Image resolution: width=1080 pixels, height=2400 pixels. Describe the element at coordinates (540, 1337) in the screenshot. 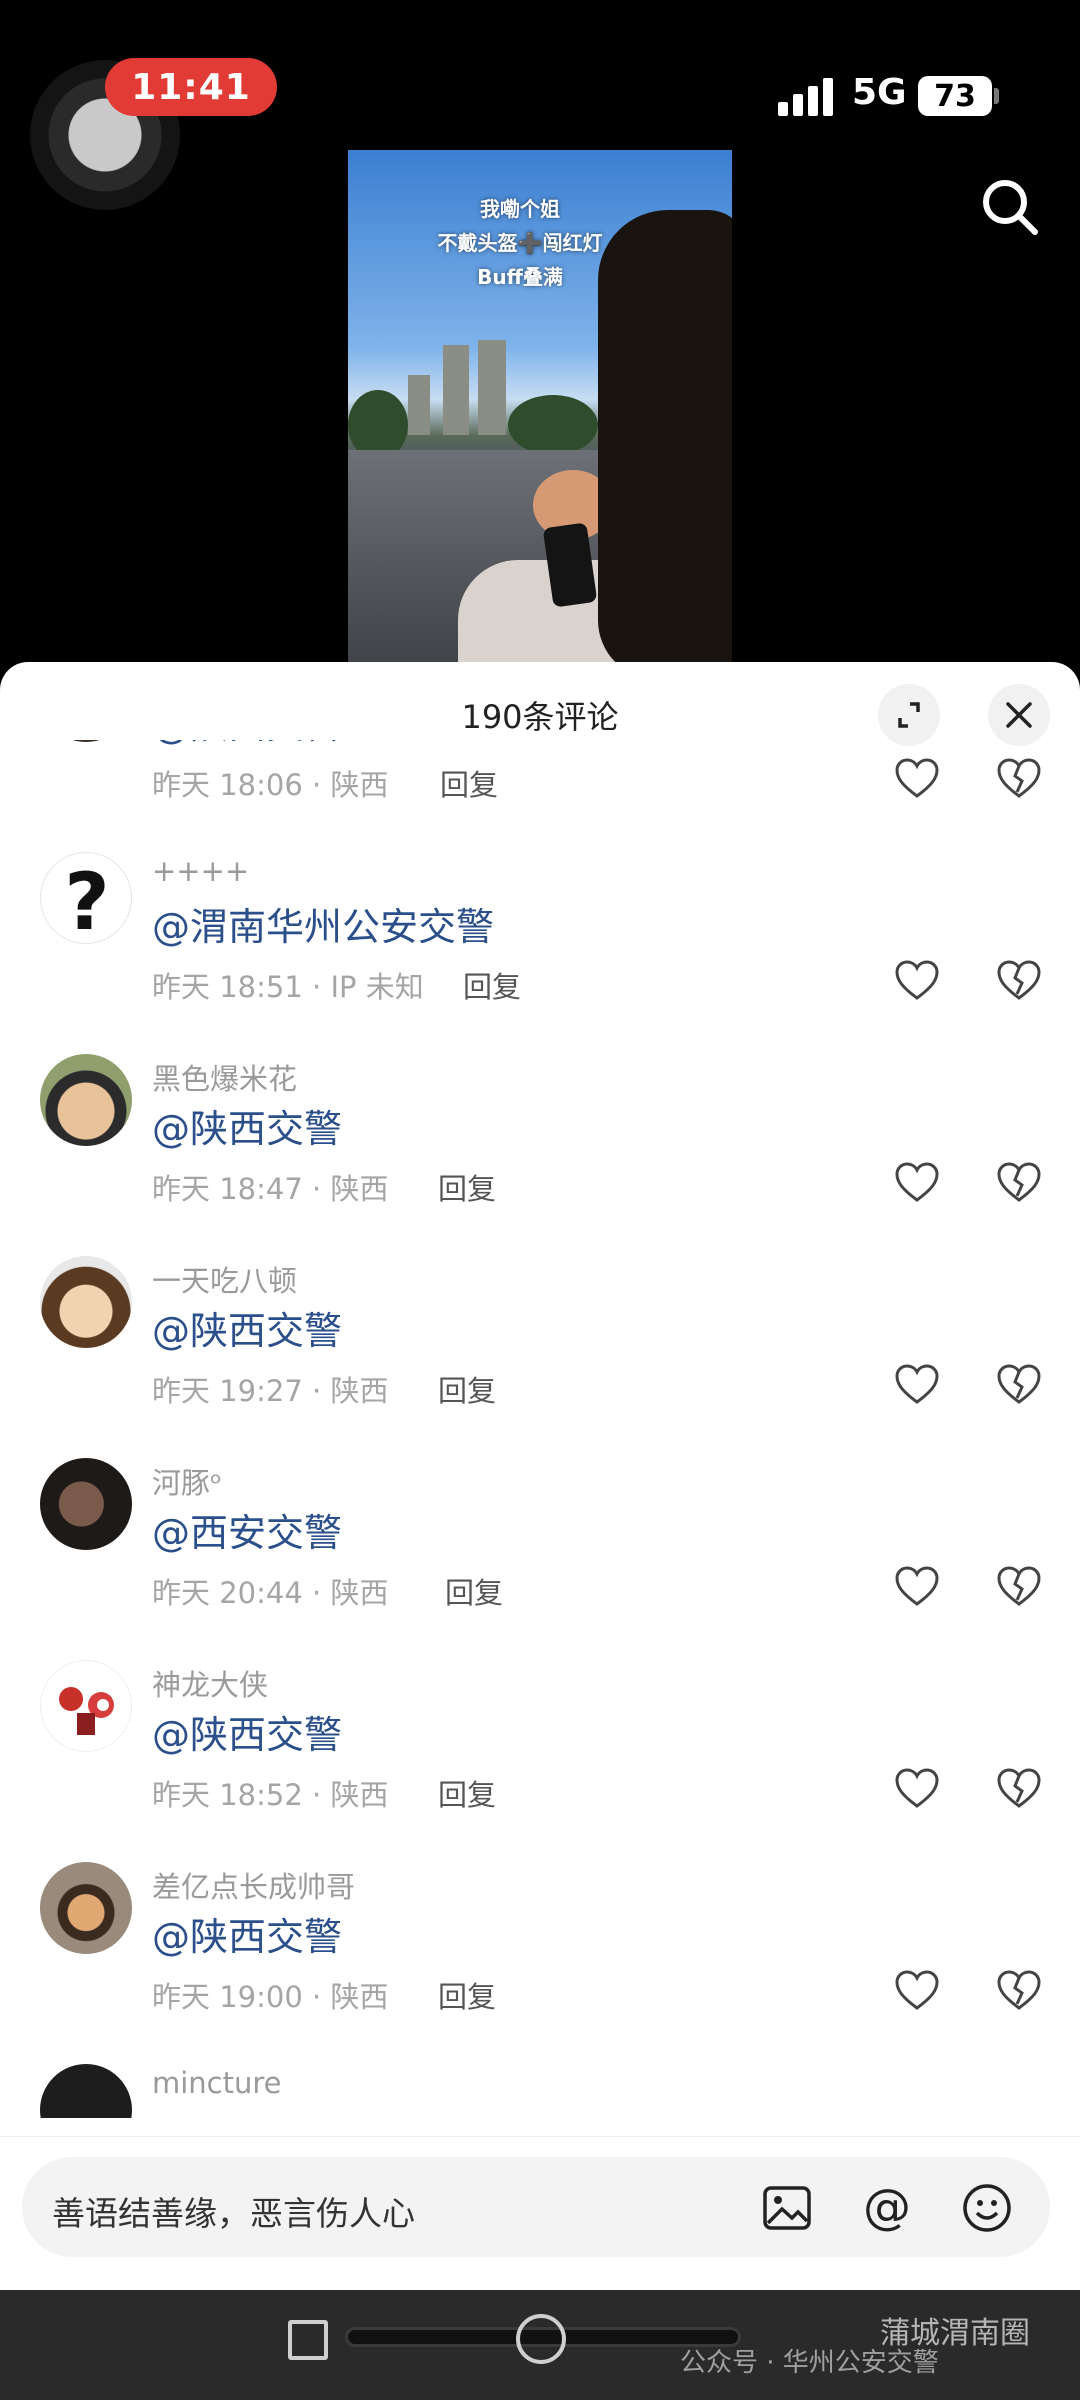

I see `comment-item: 一天吃八顿 @陕西交警 昨天 19:27 · 陕西 回复` at that location.